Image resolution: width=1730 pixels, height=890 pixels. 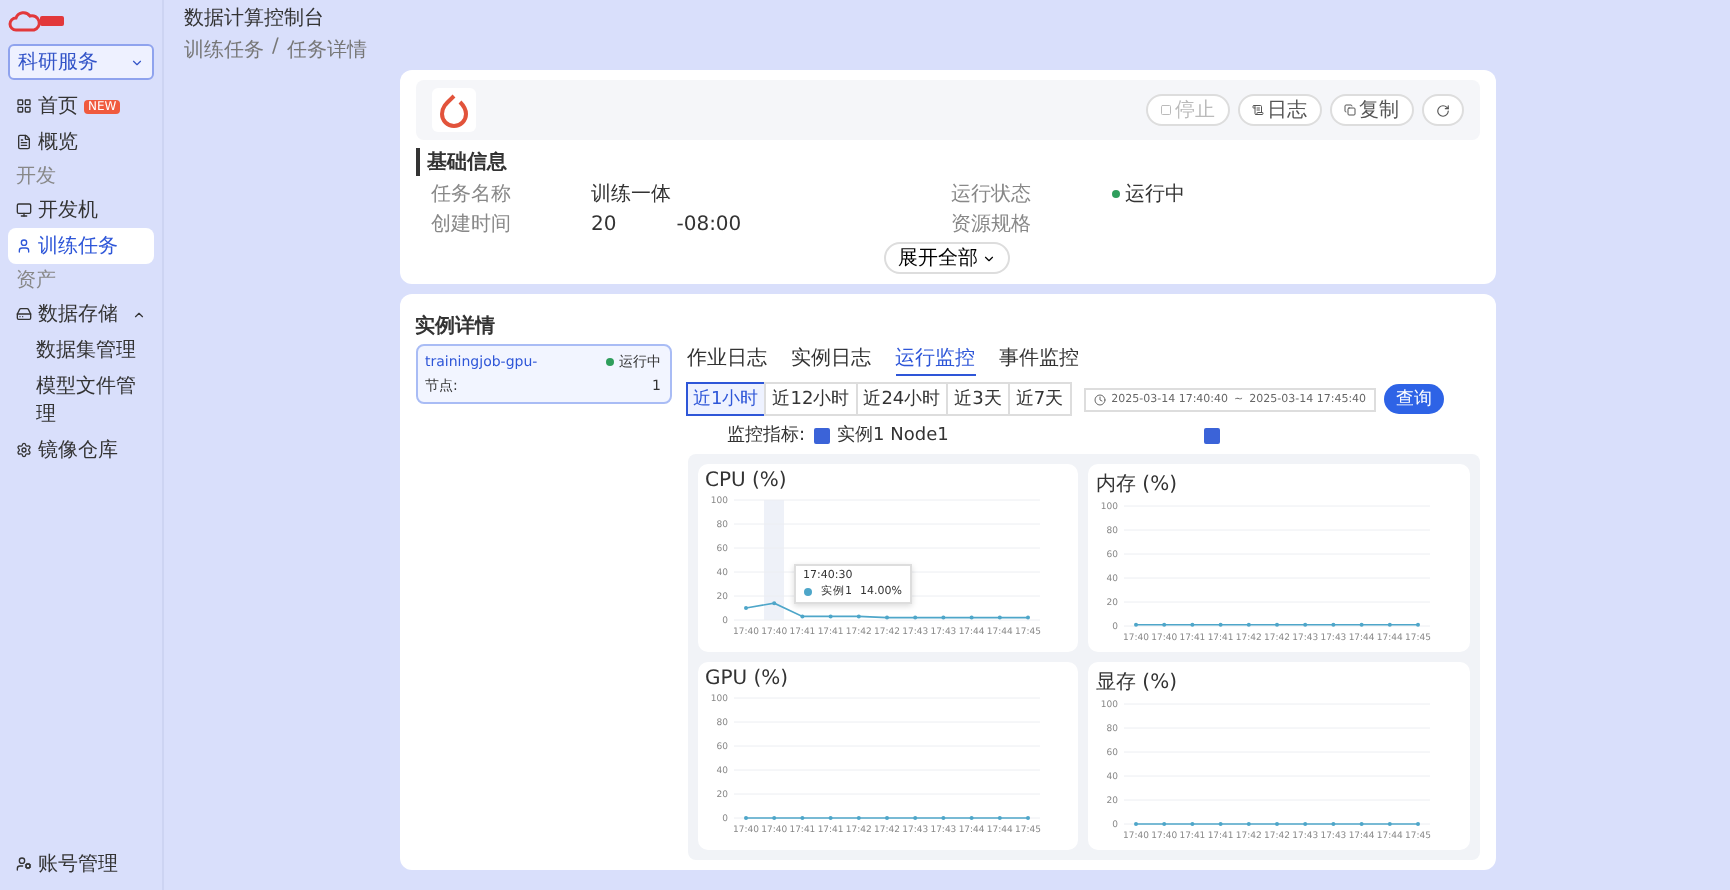 I want to click on field-label: 资源规格, so click(x=992, y=224).